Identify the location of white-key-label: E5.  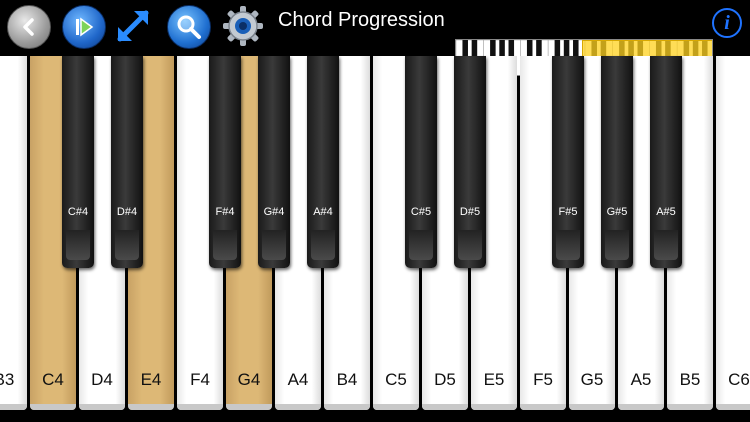
(494, 379).